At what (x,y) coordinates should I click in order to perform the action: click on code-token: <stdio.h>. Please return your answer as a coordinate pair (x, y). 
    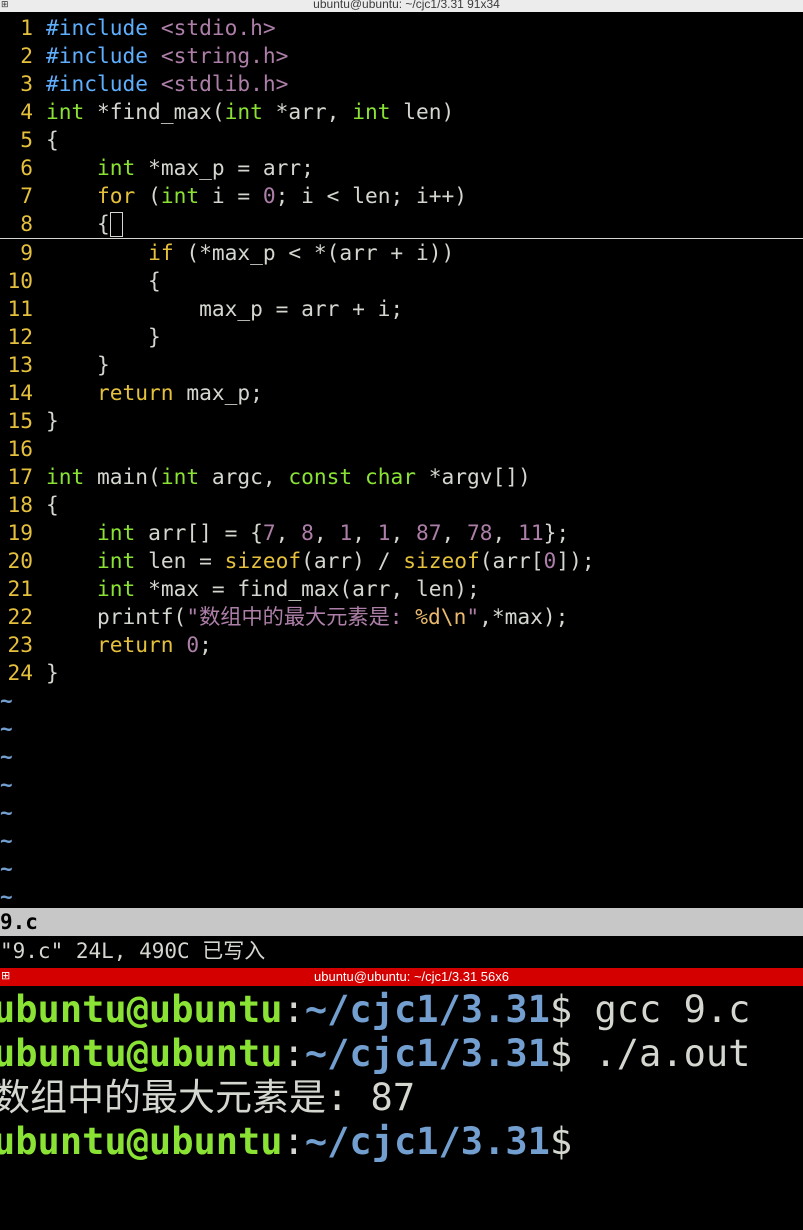
    Looking at the image, I should click on (218, 27).